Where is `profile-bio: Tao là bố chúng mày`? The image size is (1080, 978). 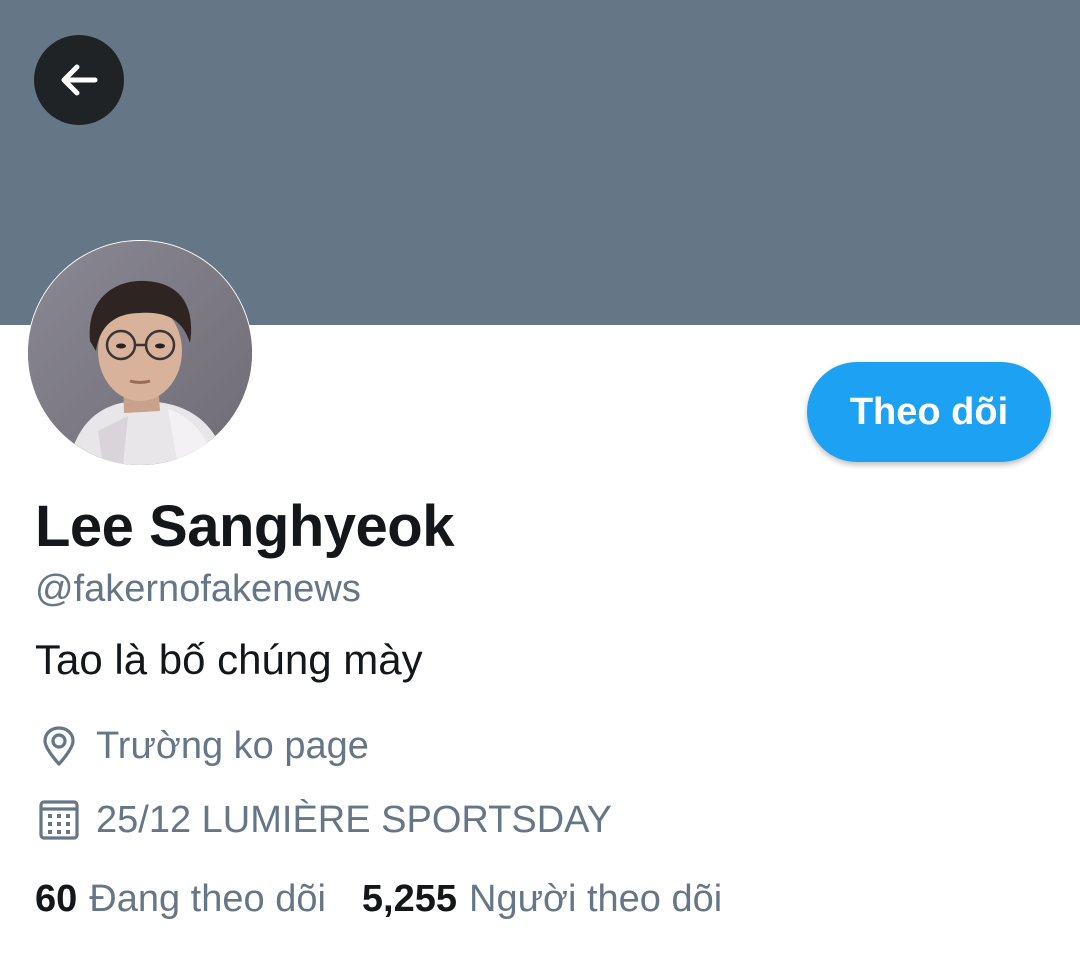
profile-bio: Tao là bố chúng mày is located at coordinates (229, 659).